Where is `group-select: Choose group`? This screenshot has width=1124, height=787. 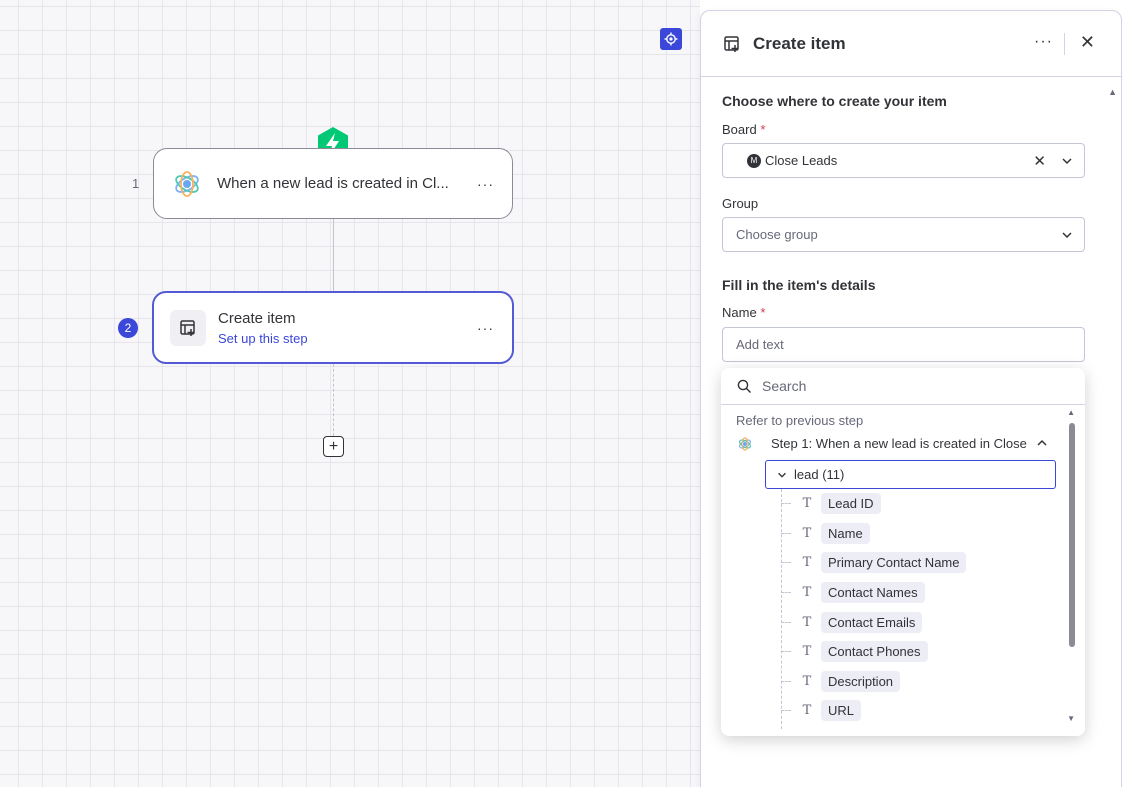
group-select: Choose group is located at coordinates (903, 234).